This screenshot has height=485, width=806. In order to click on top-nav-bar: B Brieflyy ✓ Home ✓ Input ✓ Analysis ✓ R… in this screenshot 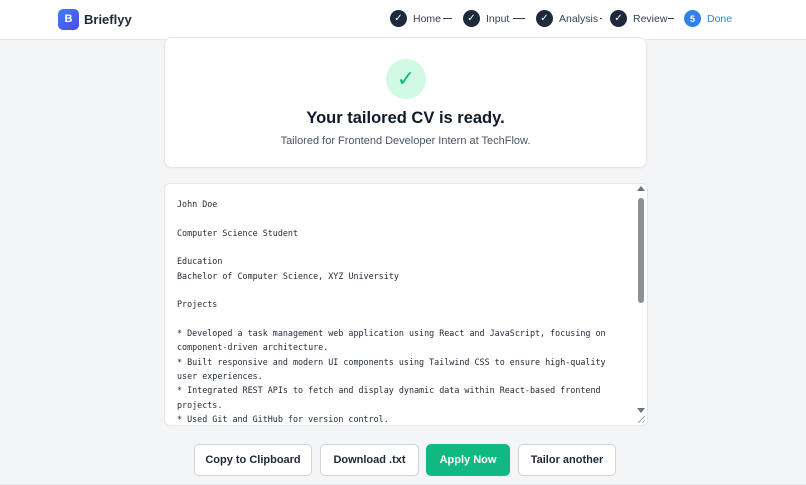, I will do `click(403, 20)`.